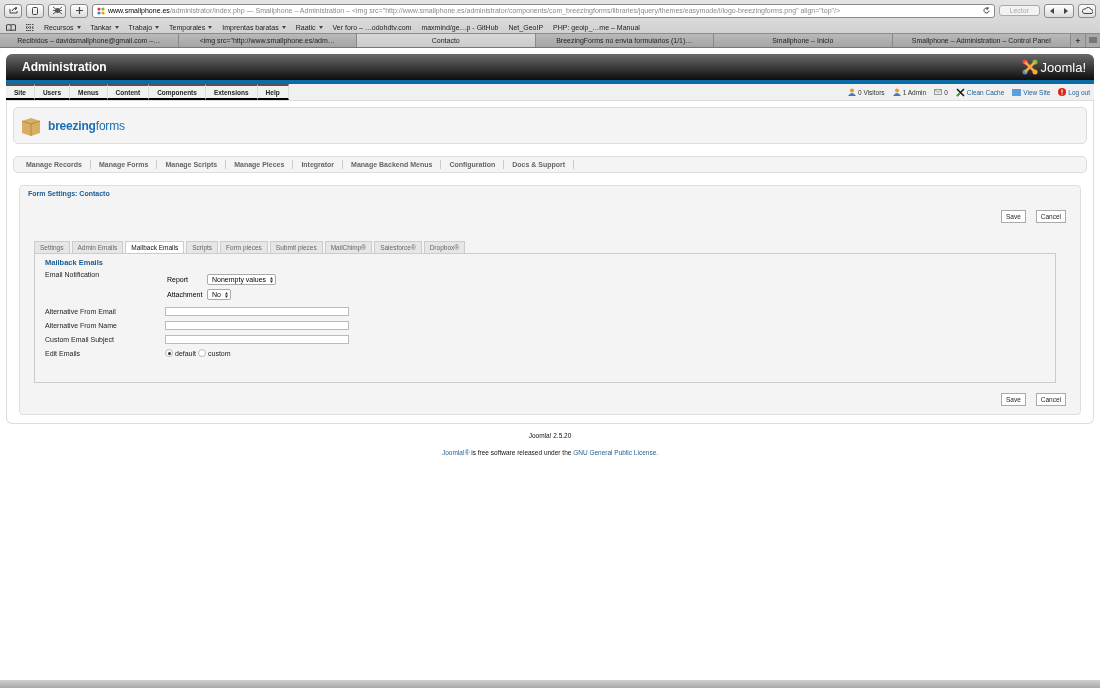 The height and width of the screenshot is (688, 1100). I want to click on admin-title: Administration, so click(64, 67).